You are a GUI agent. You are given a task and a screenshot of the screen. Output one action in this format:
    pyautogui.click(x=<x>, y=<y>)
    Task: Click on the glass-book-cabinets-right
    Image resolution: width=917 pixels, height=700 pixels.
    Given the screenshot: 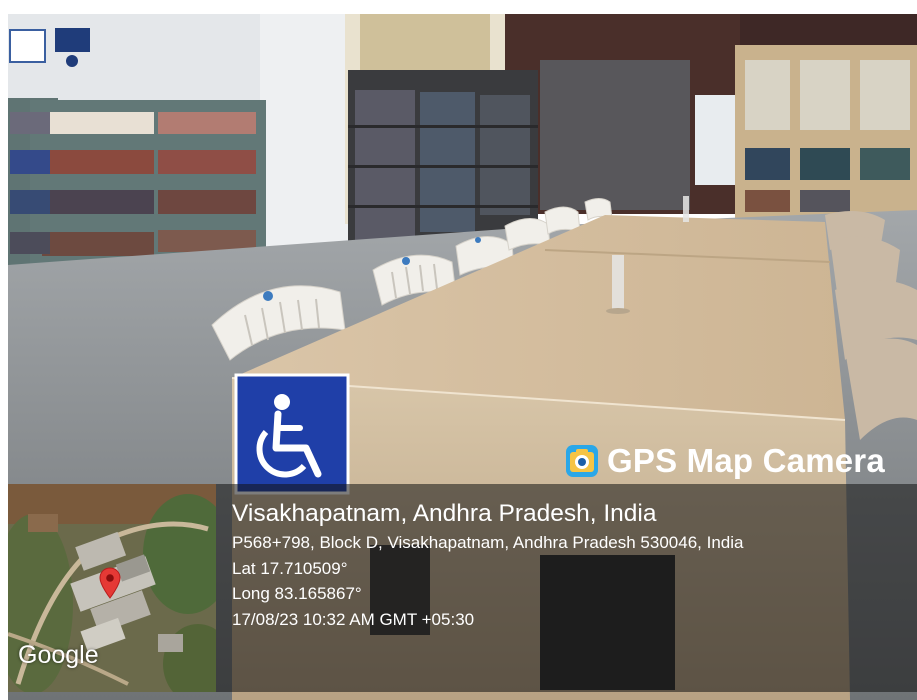 What is the action you would take?
    pyautogui.click(x=826, y=132)
    